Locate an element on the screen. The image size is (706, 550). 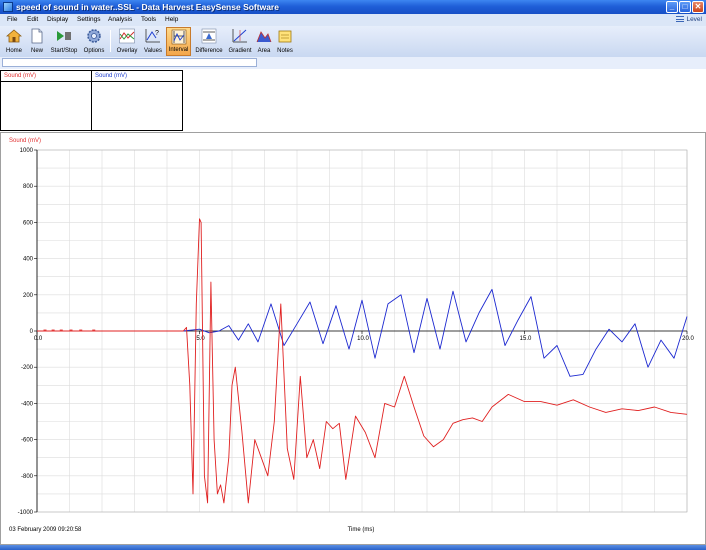
gradient-label: Gradient is located at coordinates (240, 51).